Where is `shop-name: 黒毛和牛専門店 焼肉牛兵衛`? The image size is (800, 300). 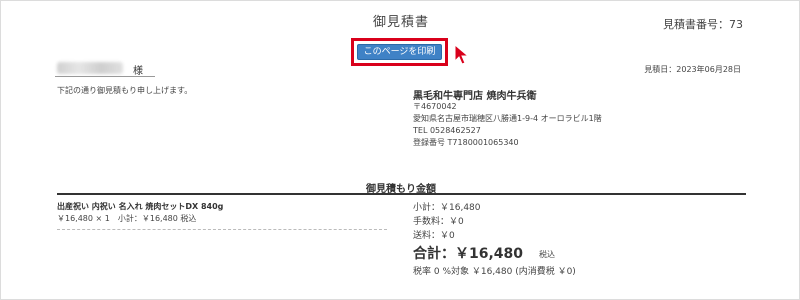
shop-name: 黒毛和牛専門店 焼肉牛兵衛 is located at coordinates (475, 96).